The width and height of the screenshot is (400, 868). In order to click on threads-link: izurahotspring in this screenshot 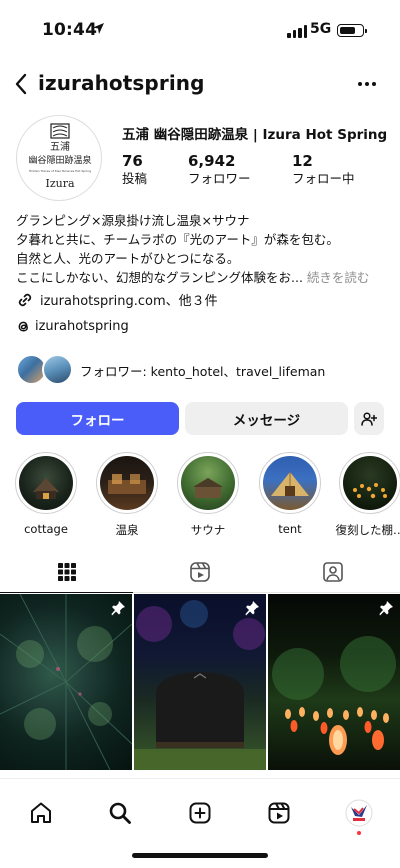, I will do `click(72, 326)`.